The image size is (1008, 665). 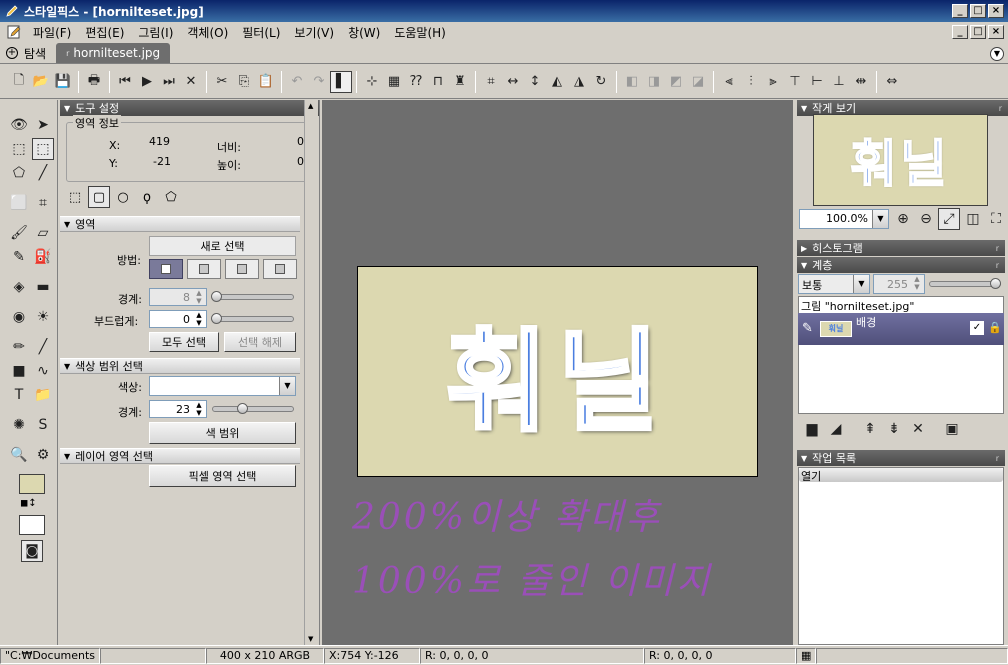 What do you see at coordinates (41, 82) in the screenshot?
I see `open-folder-icon: 📂` at bounding box center [41, 82].